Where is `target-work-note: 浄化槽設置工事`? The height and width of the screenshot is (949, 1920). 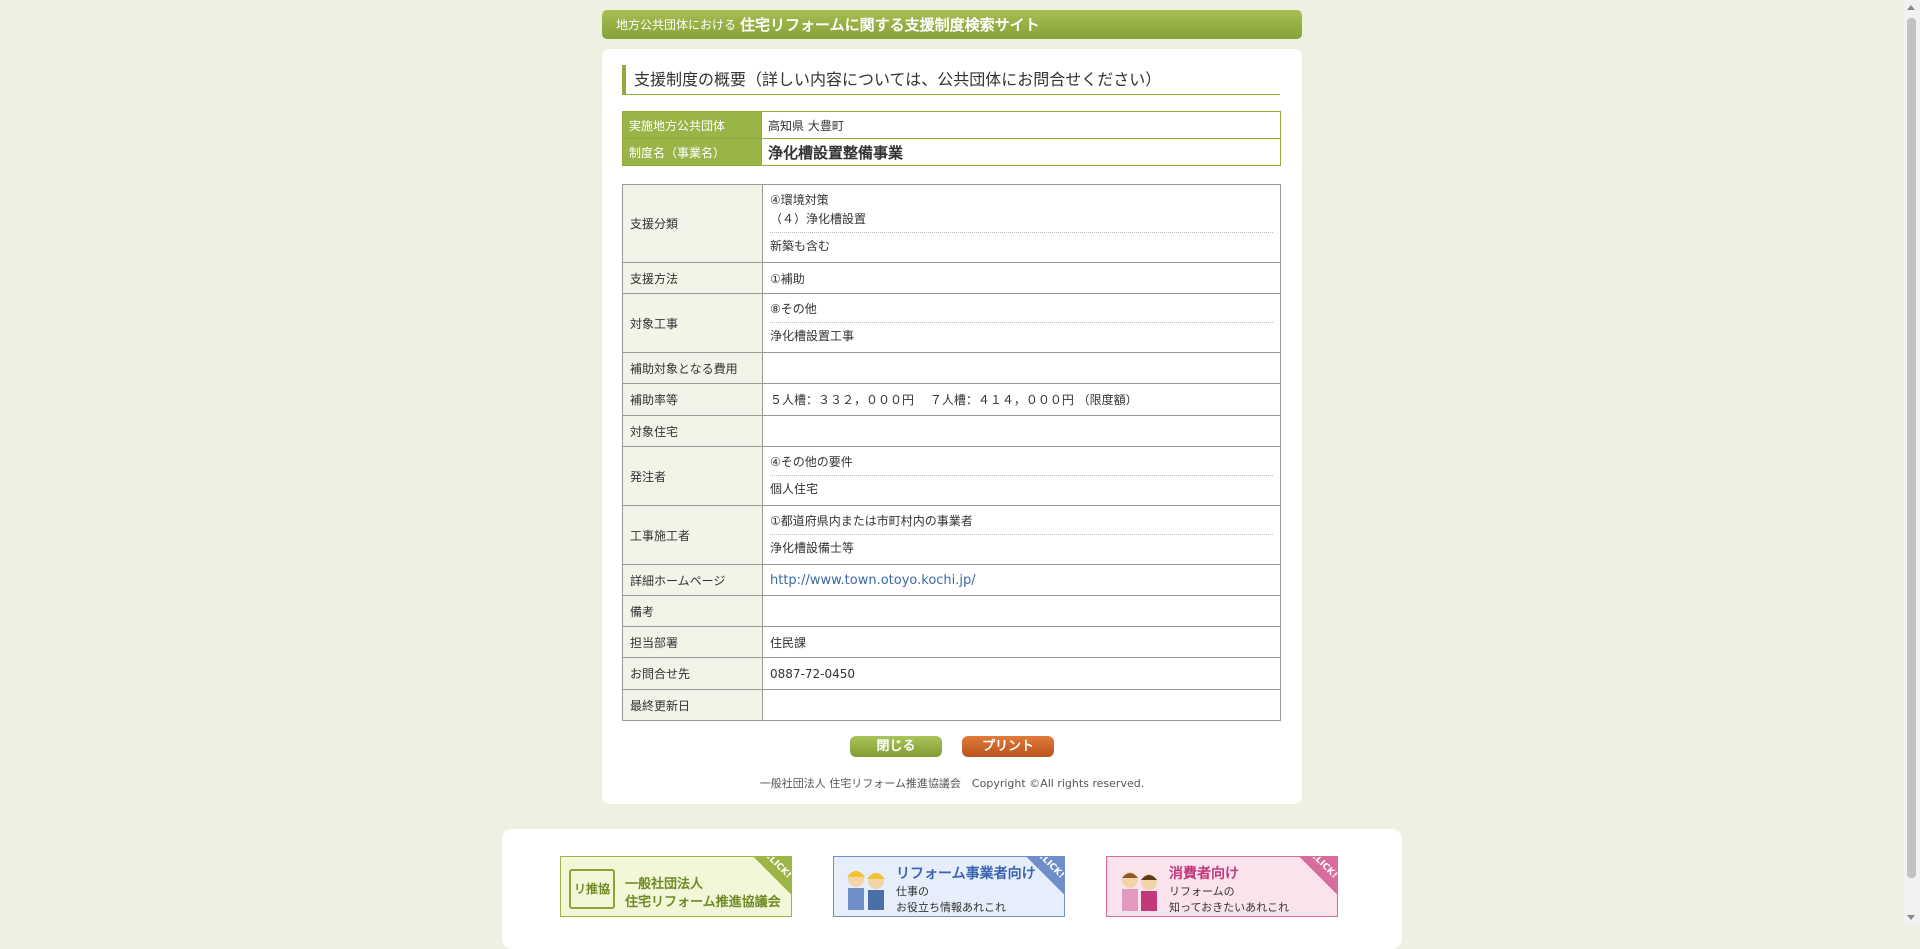 target-work-note: 浄化槽設置工事 is located at coordinates (812, 336).